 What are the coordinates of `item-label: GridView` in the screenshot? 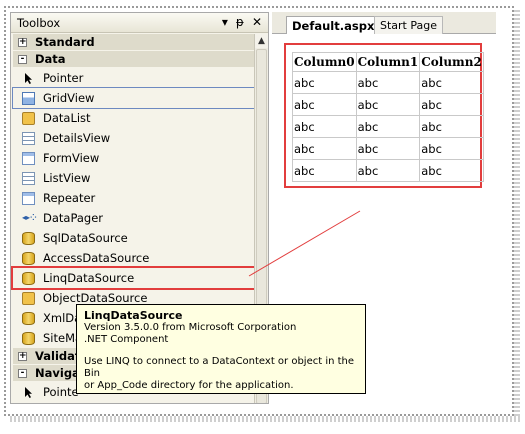 It's located at (69, 98).